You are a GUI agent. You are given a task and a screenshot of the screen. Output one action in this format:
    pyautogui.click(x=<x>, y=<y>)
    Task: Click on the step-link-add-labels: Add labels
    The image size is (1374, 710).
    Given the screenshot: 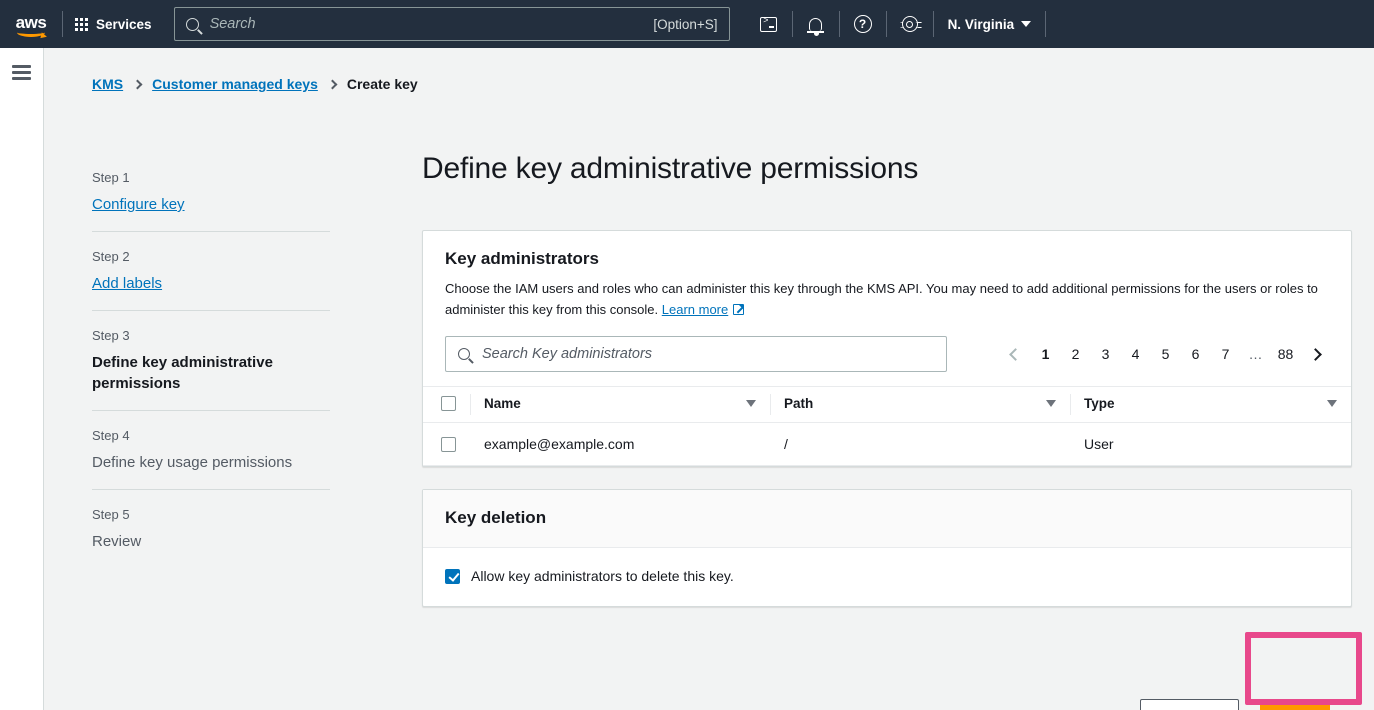 What is the action you would take?
    pyautogui.click(x=211, y=283)
    